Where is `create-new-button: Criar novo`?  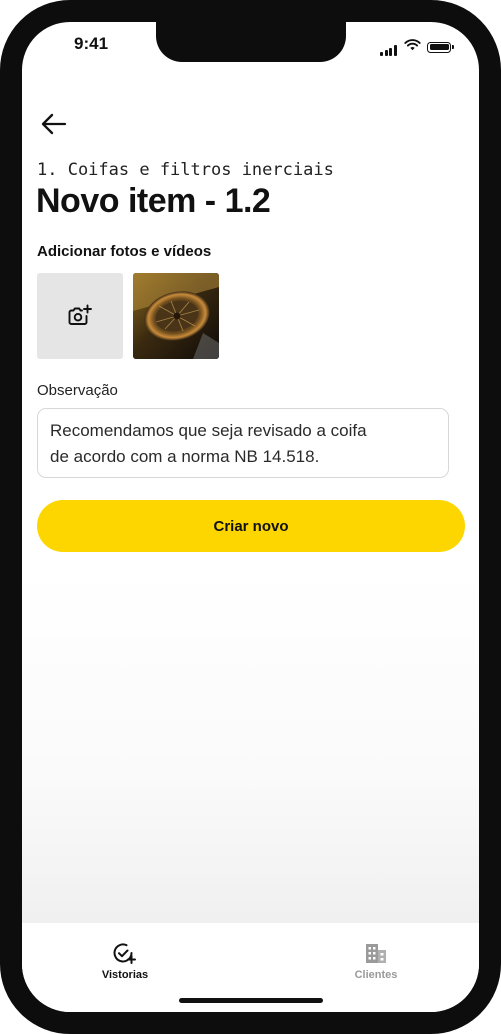 create-new-button: Criar novo is located at coordinates (251, 526).